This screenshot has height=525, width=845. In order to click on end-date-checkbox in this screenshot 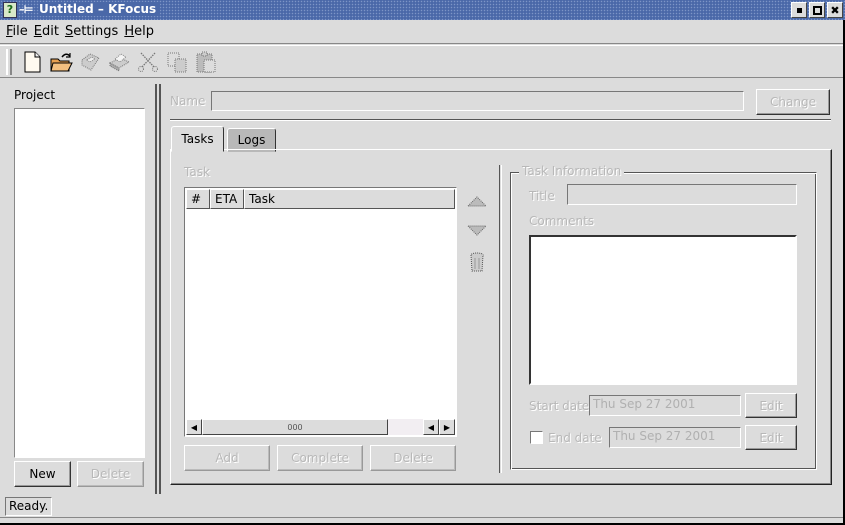, I will do `click(536, 437)`.